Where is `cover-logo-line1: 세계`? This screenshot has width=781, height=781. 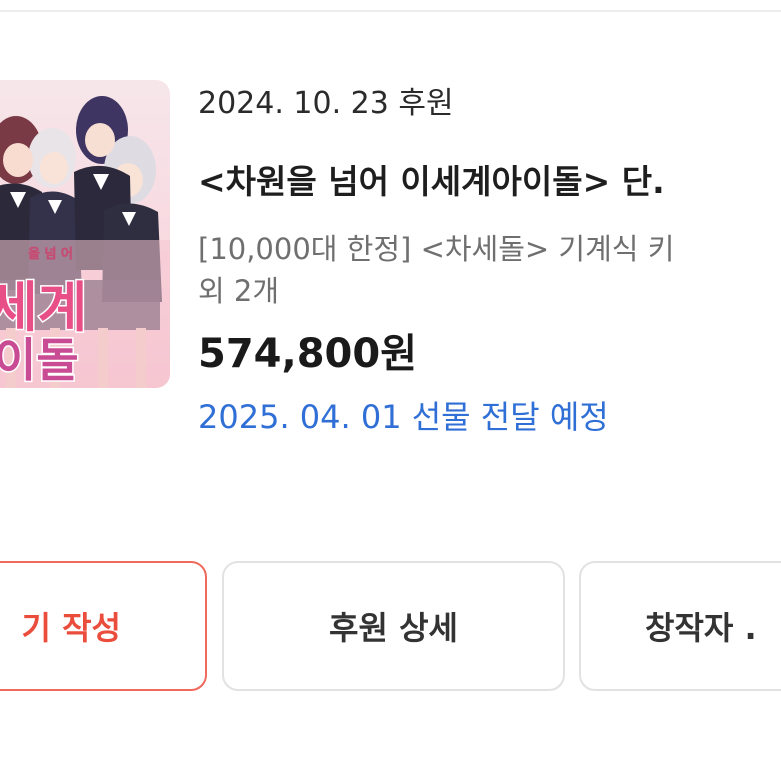 cover-logo-line1: 세계 is located at coordinates (43, 307).